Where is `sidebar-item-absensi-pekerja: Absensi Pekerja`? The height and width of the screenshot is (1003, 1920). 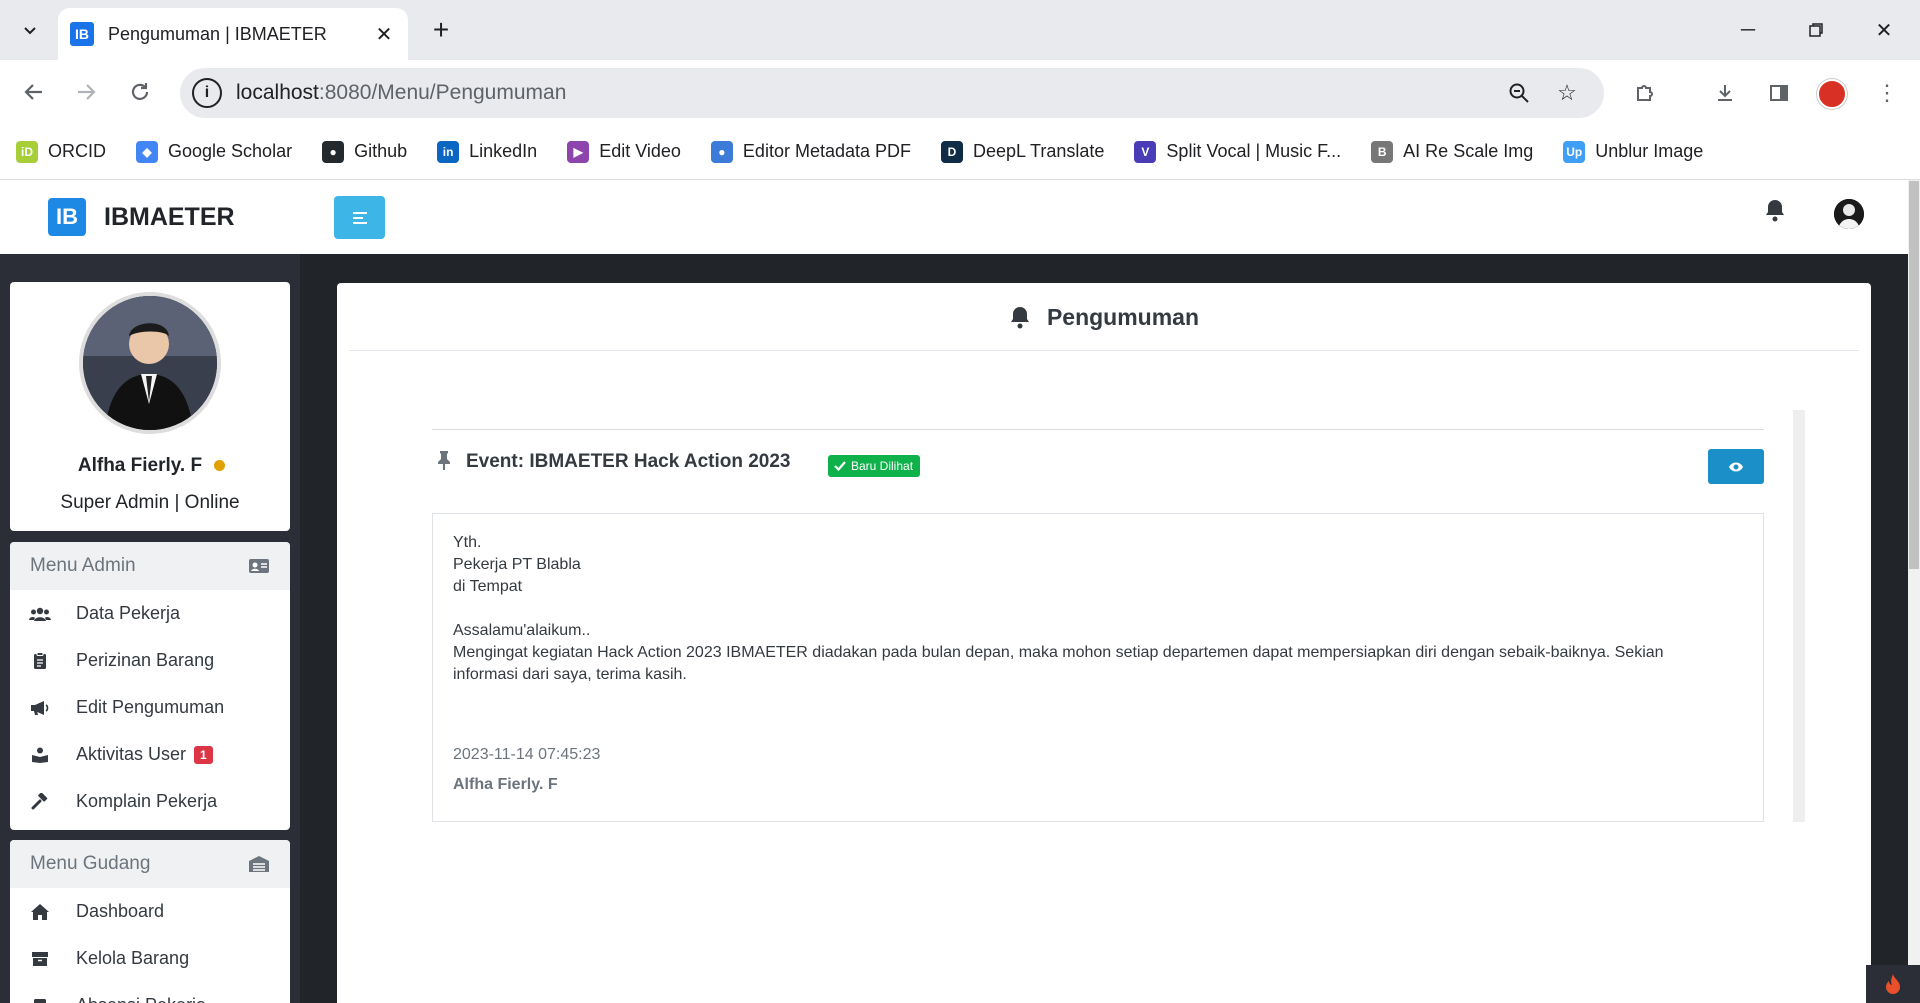 sidebar-item-absensi-pekerja: Absensi Pekerja is located at coordinates (150, 992).